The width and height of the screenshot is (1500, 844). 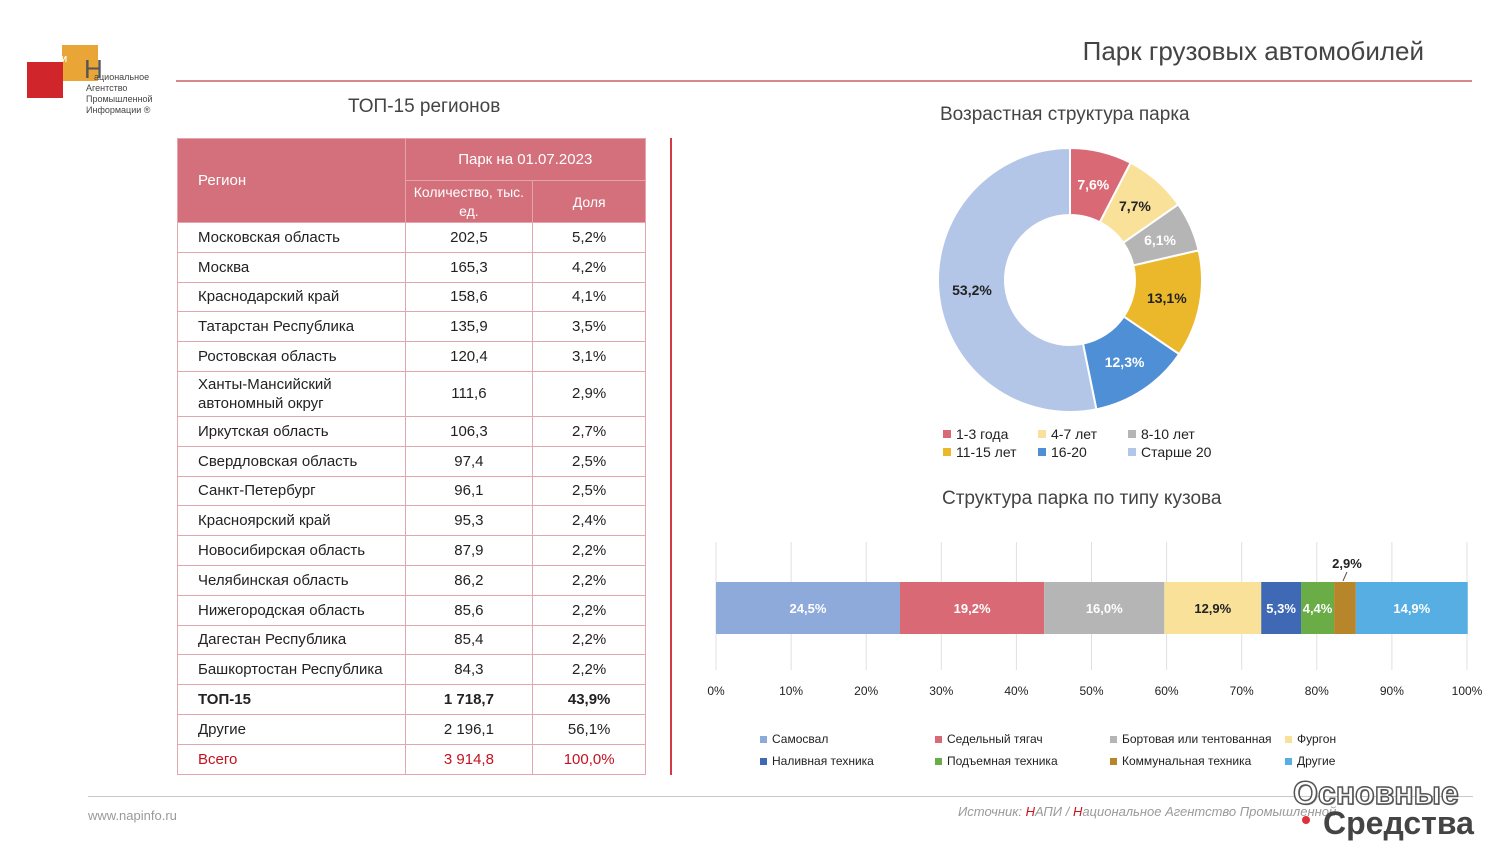 What do you see at coordinates (589, 237) in the screenshot?
I see `share-cell: 5,2%` at bounding box center [589, 237].